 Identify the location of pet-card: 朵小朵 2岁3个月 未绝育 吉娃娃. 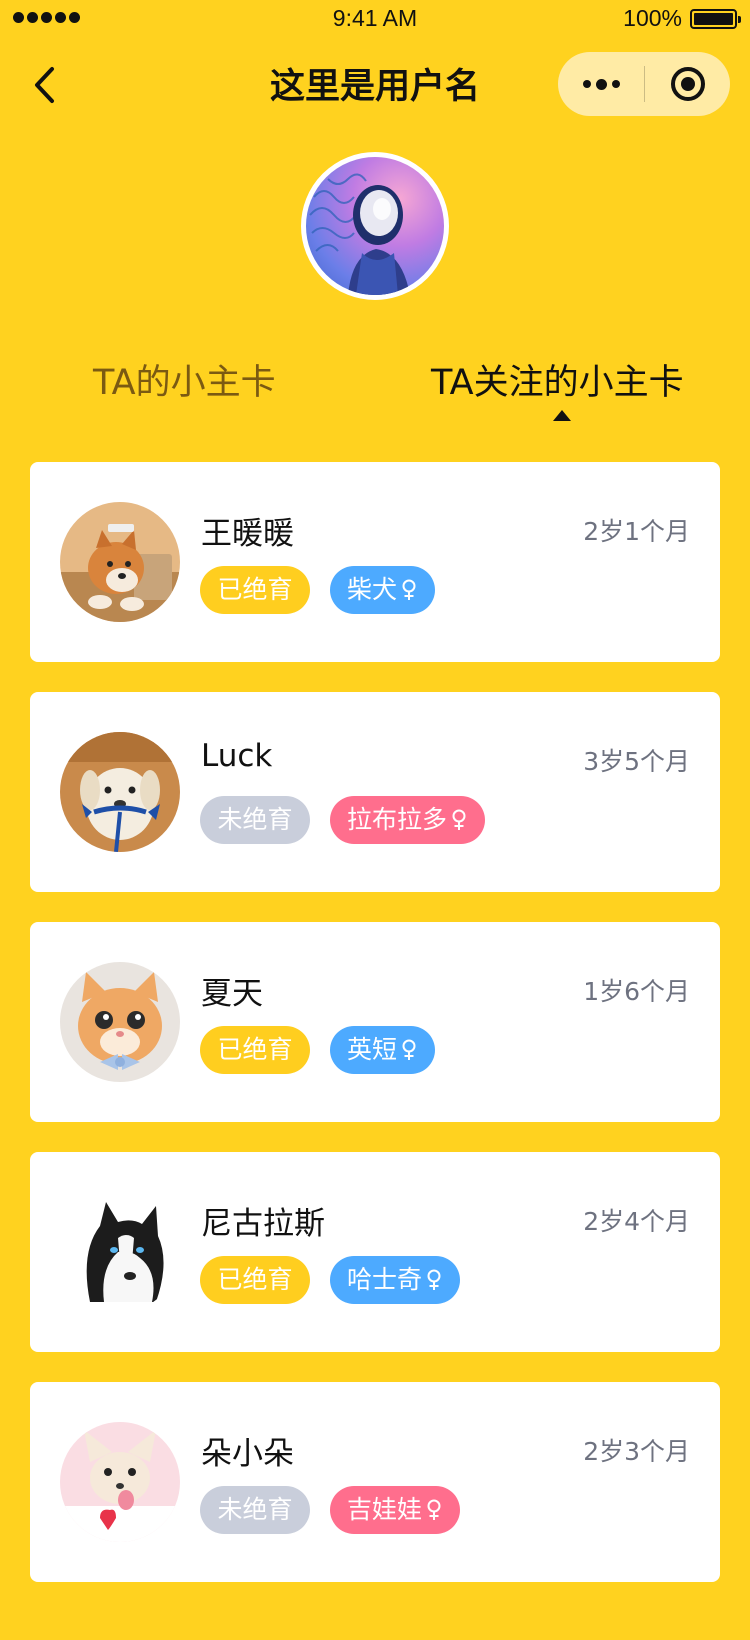
(375, 1482).